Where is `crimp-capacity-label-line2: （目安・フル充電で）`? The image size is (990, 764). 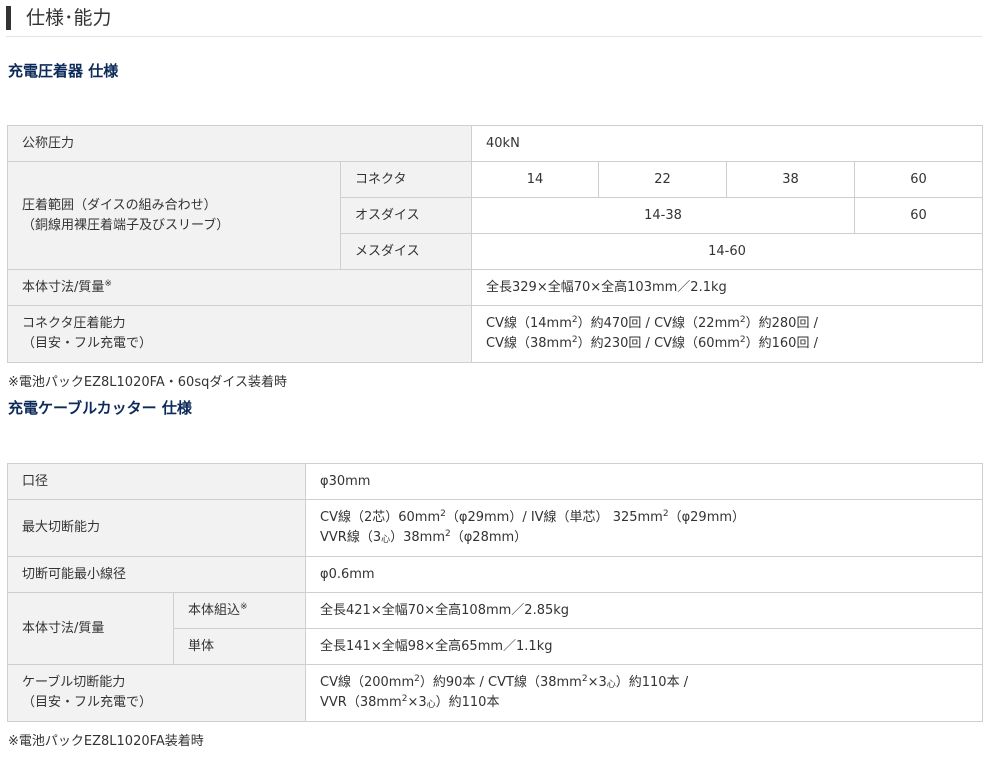
crimp-capacity-label-line2: （目安・フル充電で） is located at coordinates (87, 343).